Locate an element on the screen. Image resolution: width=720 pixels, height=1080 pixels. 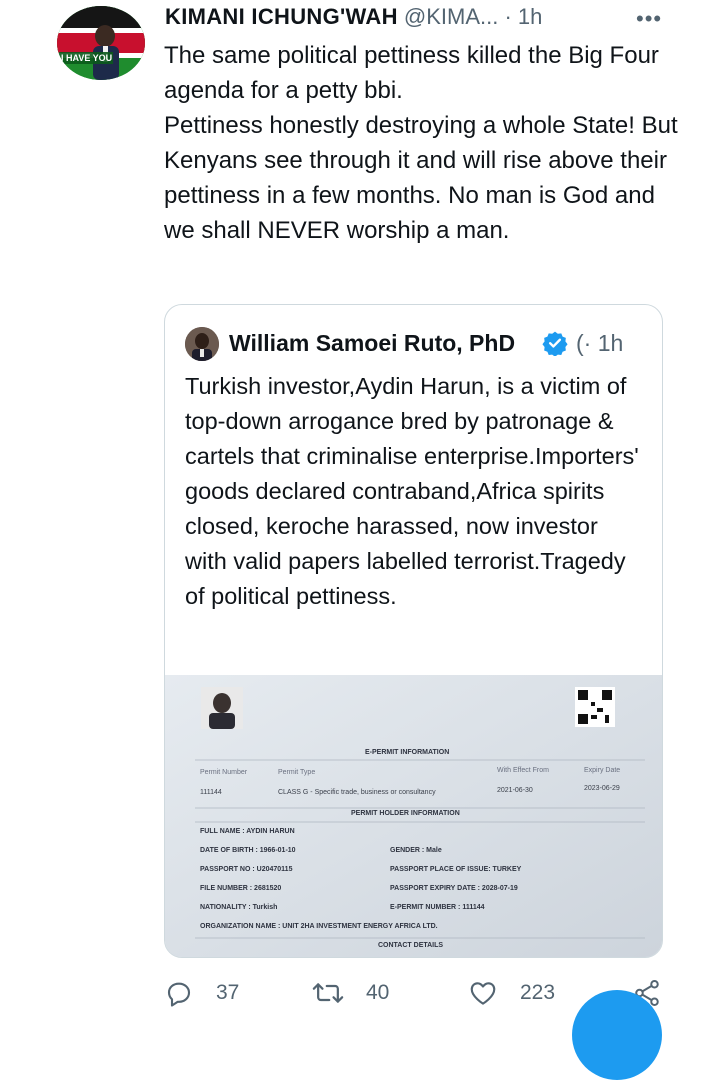
reply-count: 37 is located at coordinates (228, 992).